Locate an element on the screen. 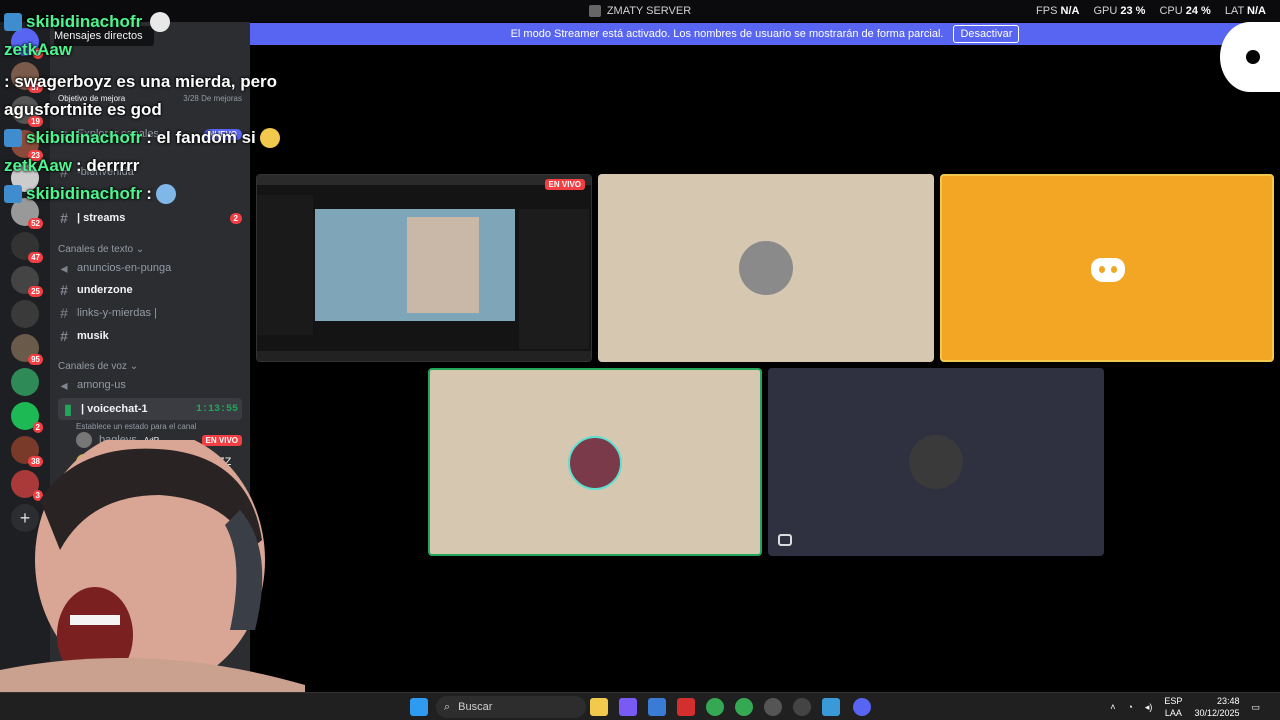 The height and width of the screenshot is (720, 1280). channel-label: musik is located at coordinates (93, 336).